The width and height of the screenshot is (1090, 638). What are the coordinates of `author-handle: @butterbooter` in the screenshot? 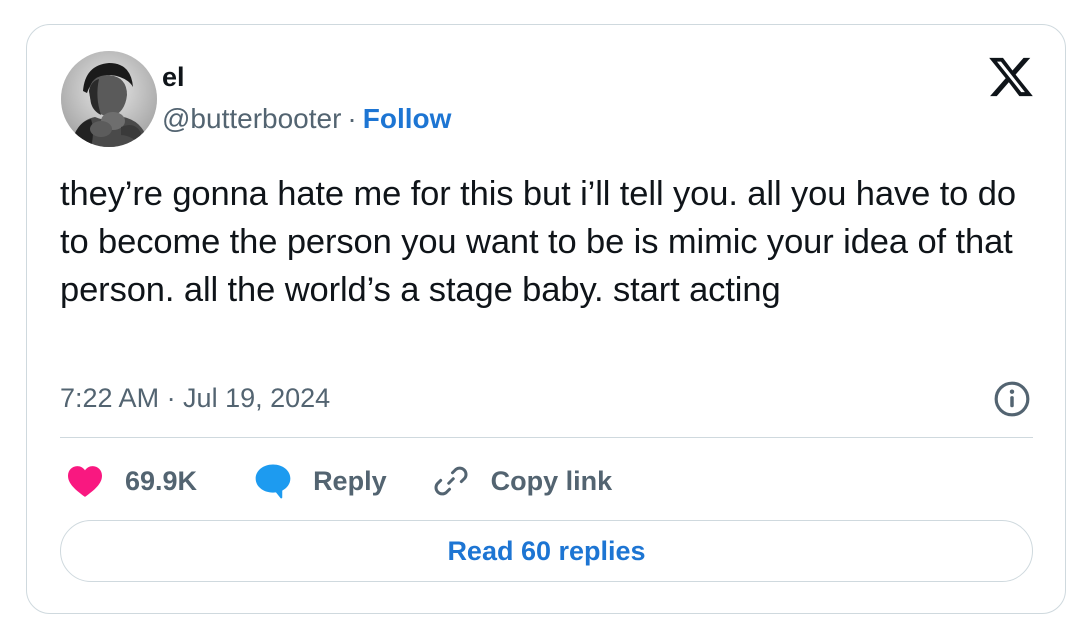 It's located at (251, 118).